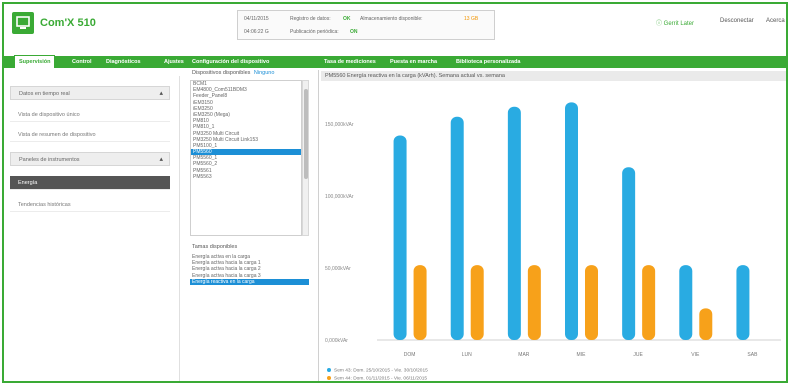  Describe the element at coordinates (582, 355) in the screenshot. I see `x-tick-label: MIE` at that location.